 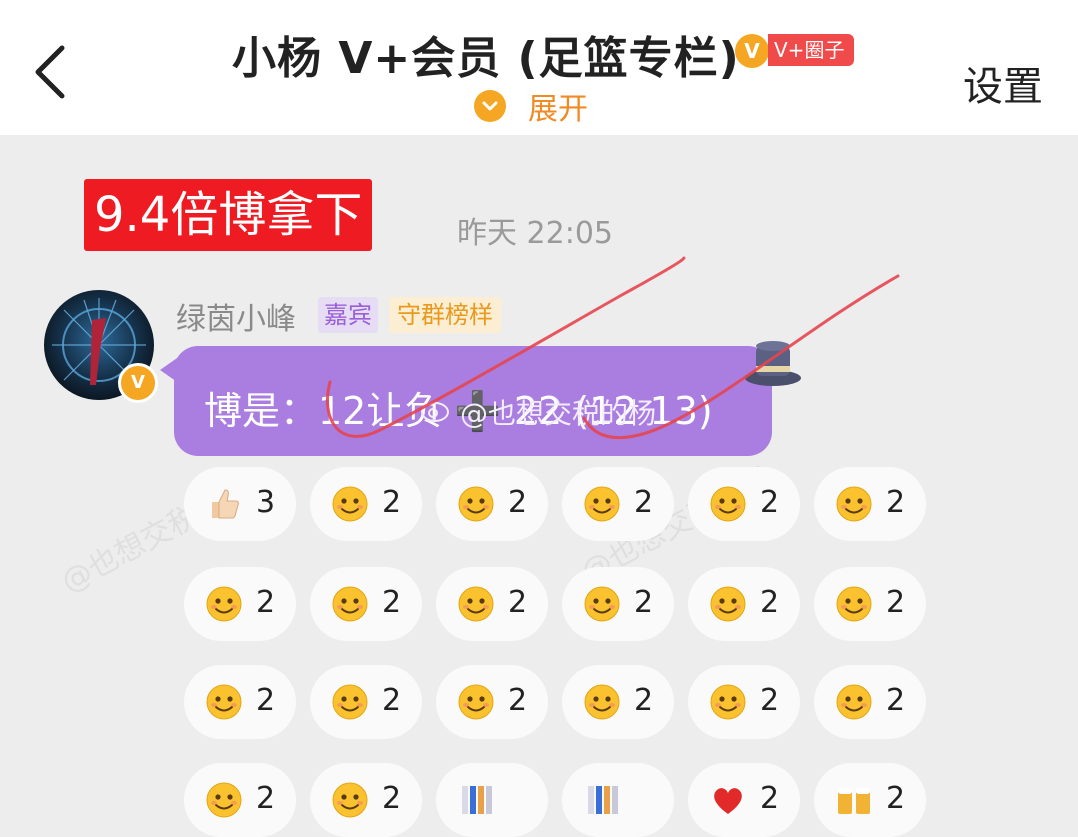 I want to click on watermark: @也想交税的杨, so click(x=558, y=413).